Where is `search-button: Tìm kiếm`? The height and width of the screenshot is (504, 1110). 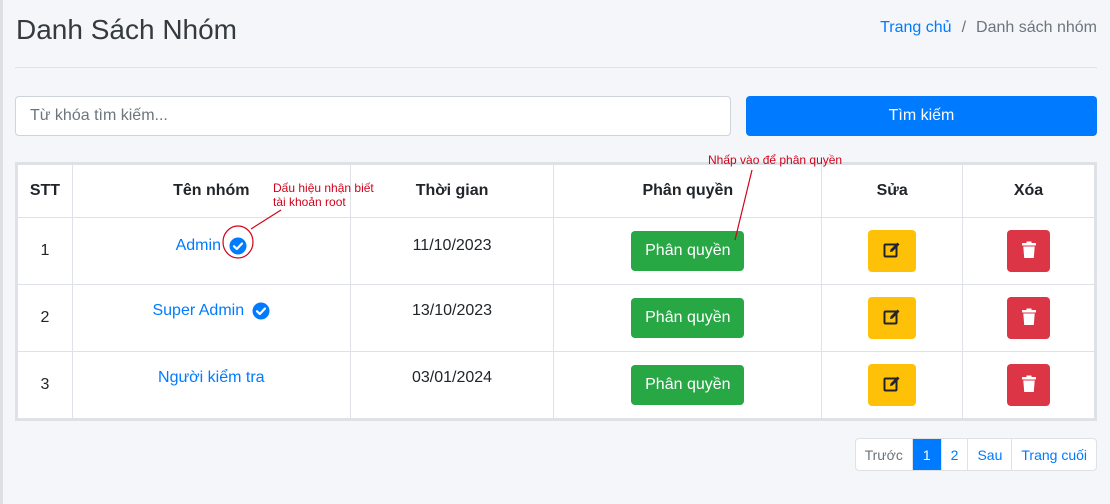 search-button: Tìm kiếm is located at coordinates (921, 116).